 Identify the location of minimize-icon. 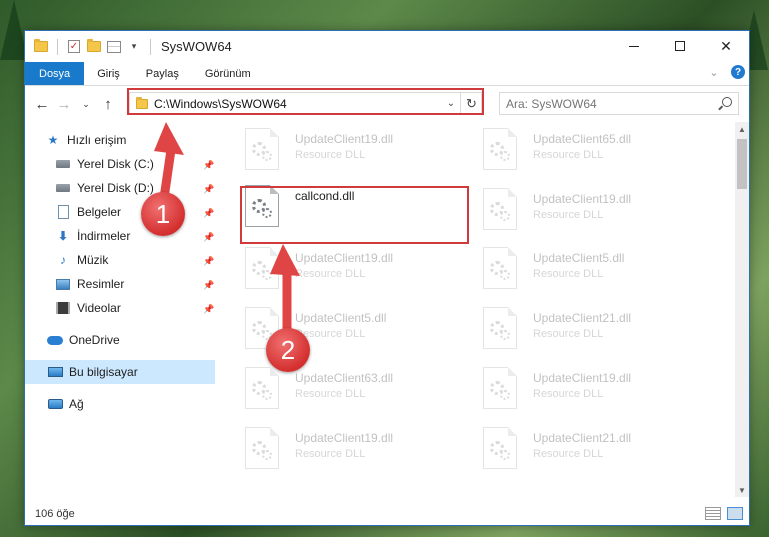
(634, 46).